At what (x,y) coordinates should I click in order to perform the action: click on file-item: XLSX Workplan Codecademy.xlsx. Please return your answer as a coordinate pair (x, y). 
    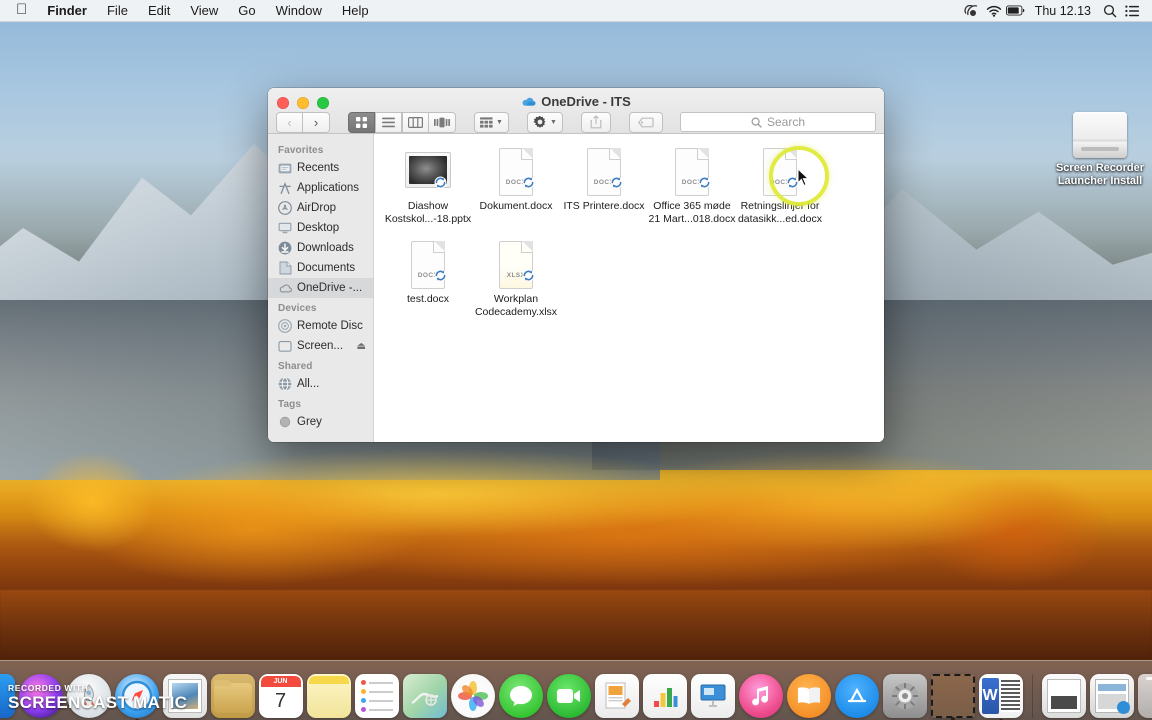
    Looking at the image, I should click on (516, 278).